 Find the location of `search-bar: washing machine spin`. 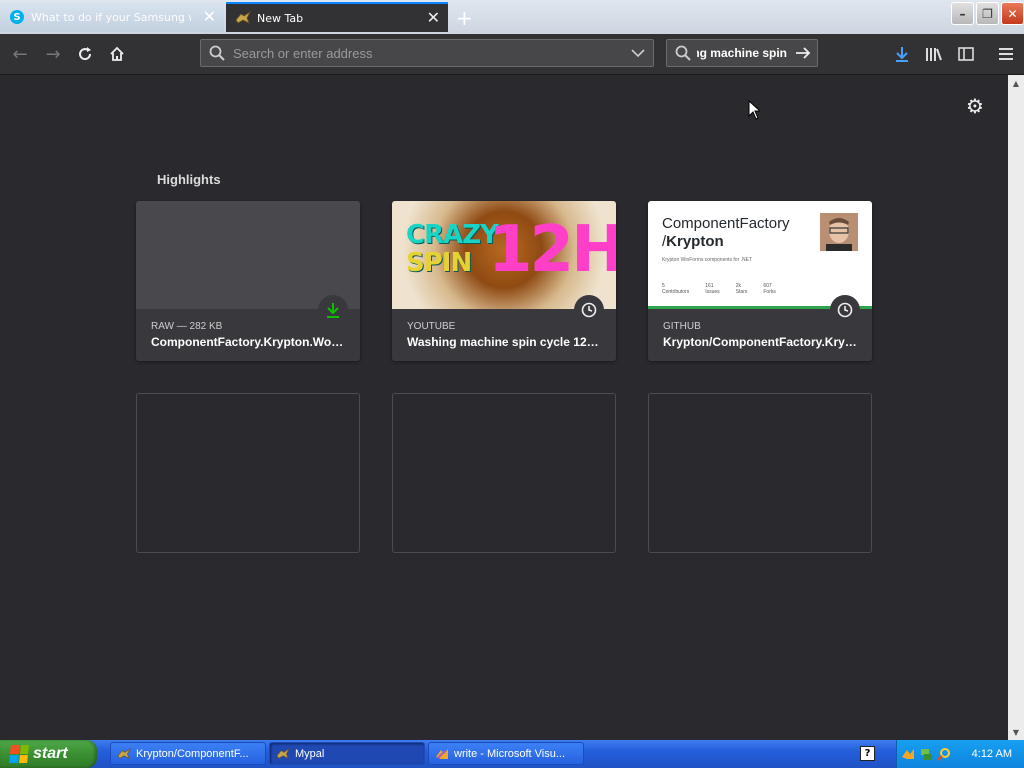

search-bar: washing machine spin is located at coordinates (742, 53).